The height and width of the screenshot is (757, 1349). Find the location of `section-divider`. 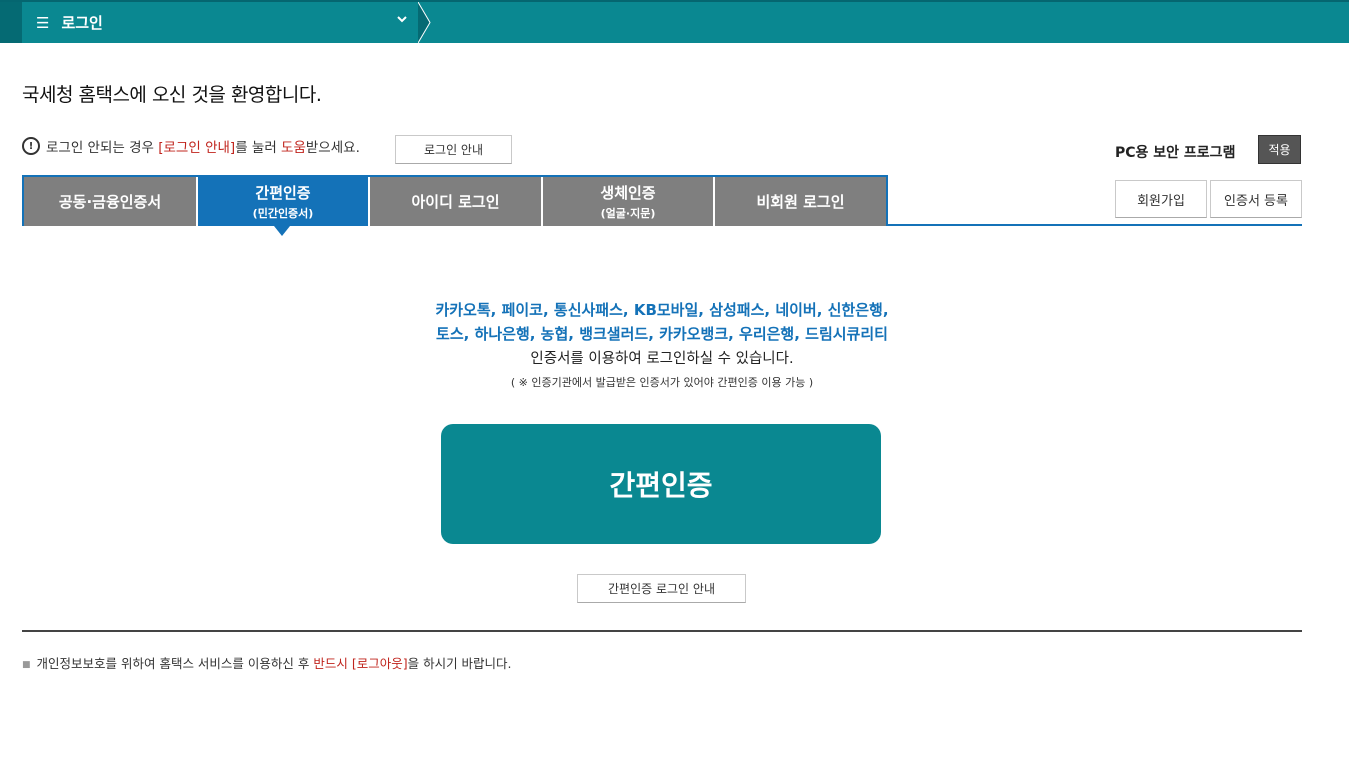

section-divider is located at coordinates (662, 631).